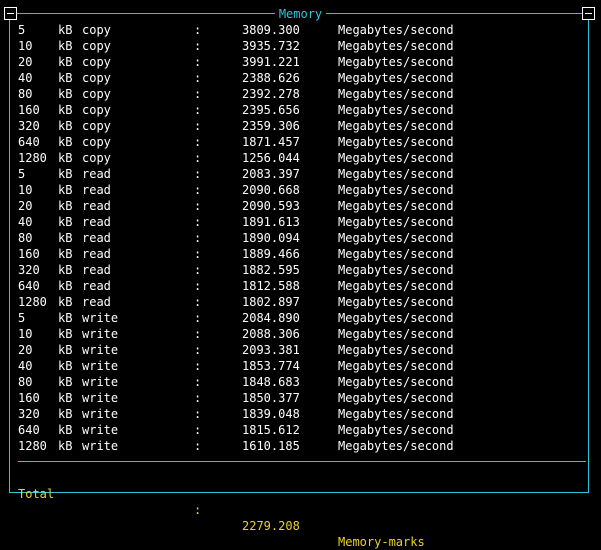 This screenshot has width=601, height=550. I want to click on row-value: 2093.381, so click(271, 350).